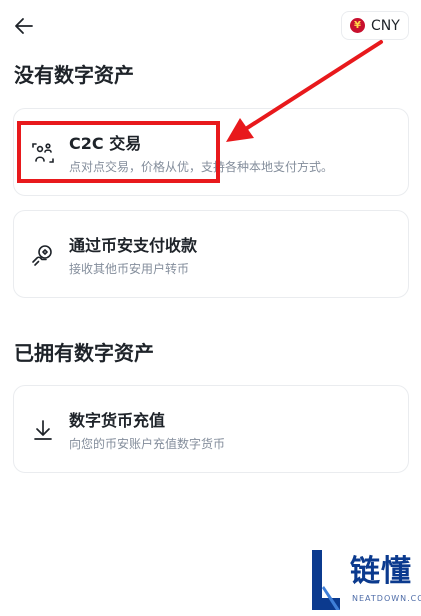 This screenshot has height=616, width=421. I want to click on watermark: 链懂 NEATDOWN.COM, so click(363, 581).